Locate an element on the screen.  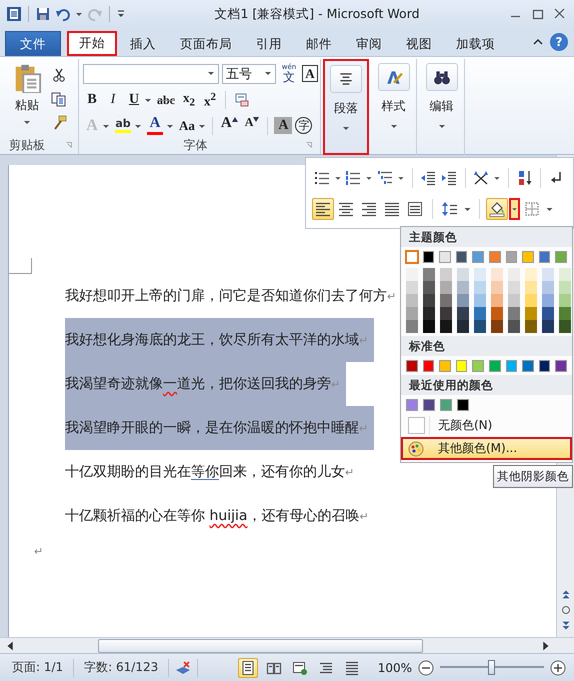
ribbon-tab: 开始 is located at coordinates (92, 43).